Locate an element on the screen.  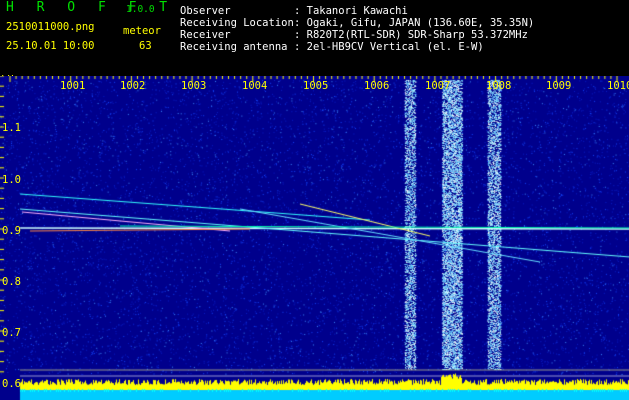
y-tick-1.1: 1.1 is located at coordinates (11, 128).